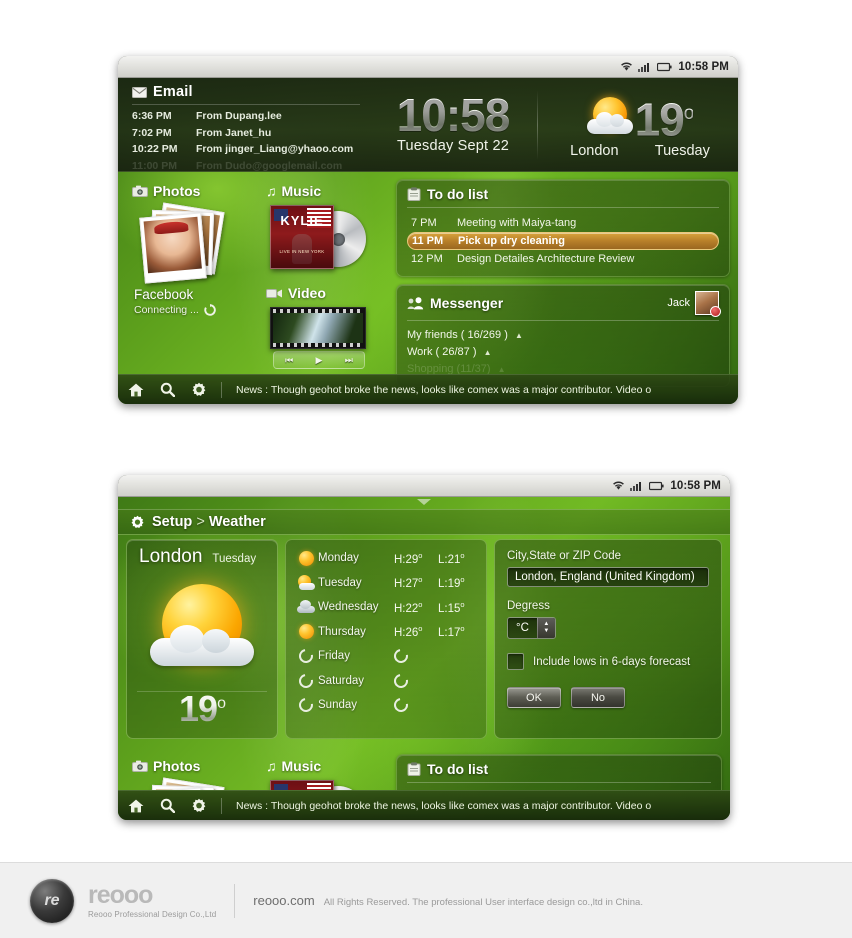  I want to click on setup-widget-area: Photos ♫ Music KYLIE, so click(424, 768).